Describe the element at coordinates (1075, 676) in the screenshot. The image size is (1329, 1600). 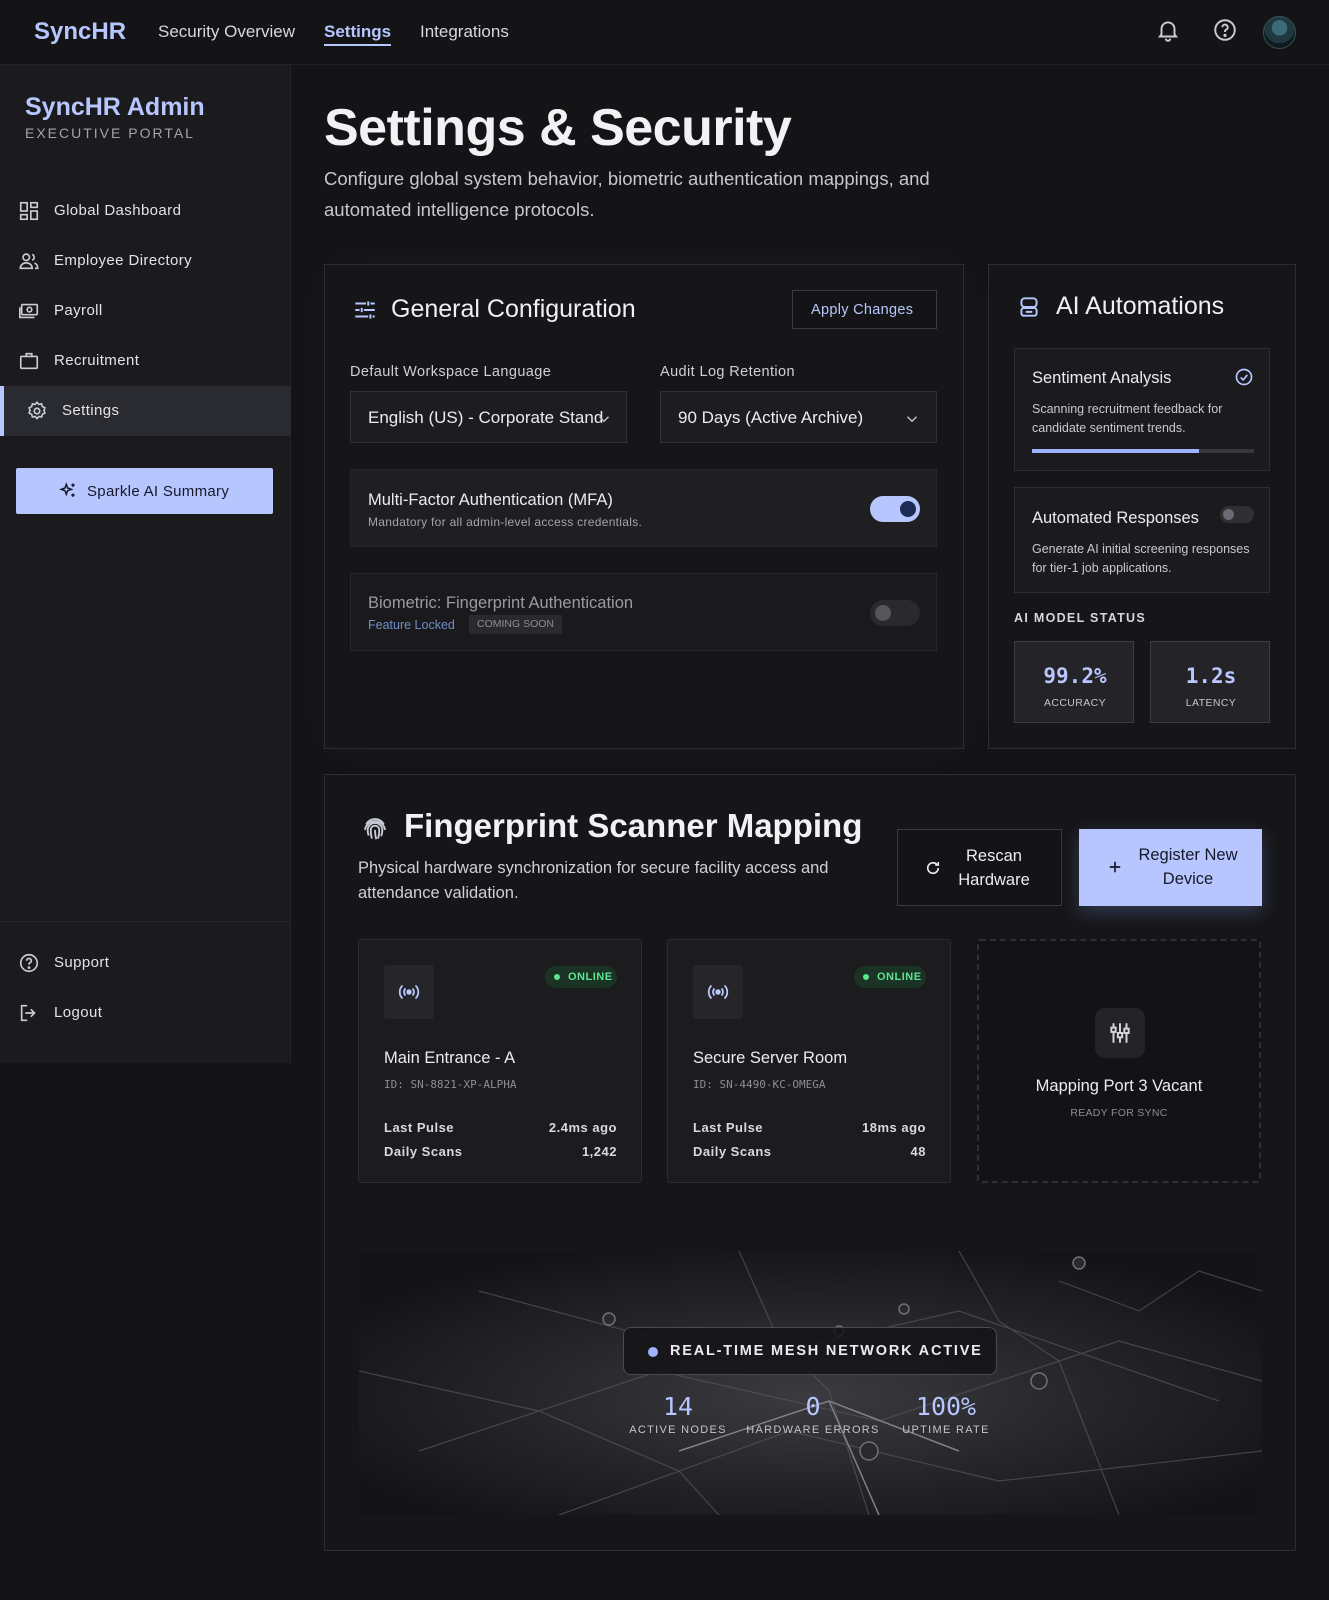
I see `accuracy-value: 99.2%` at that location.